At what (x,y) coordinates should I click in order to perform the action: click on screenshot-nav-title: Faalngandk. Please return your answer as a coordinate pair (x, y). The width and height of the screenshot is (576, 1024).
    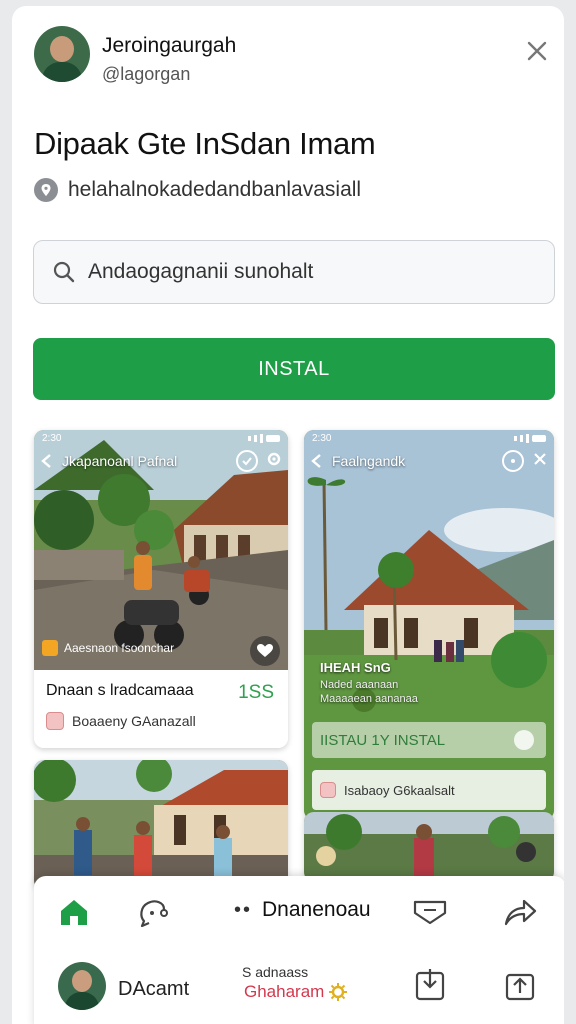
    Looking at the image, I should click on (369, 461).